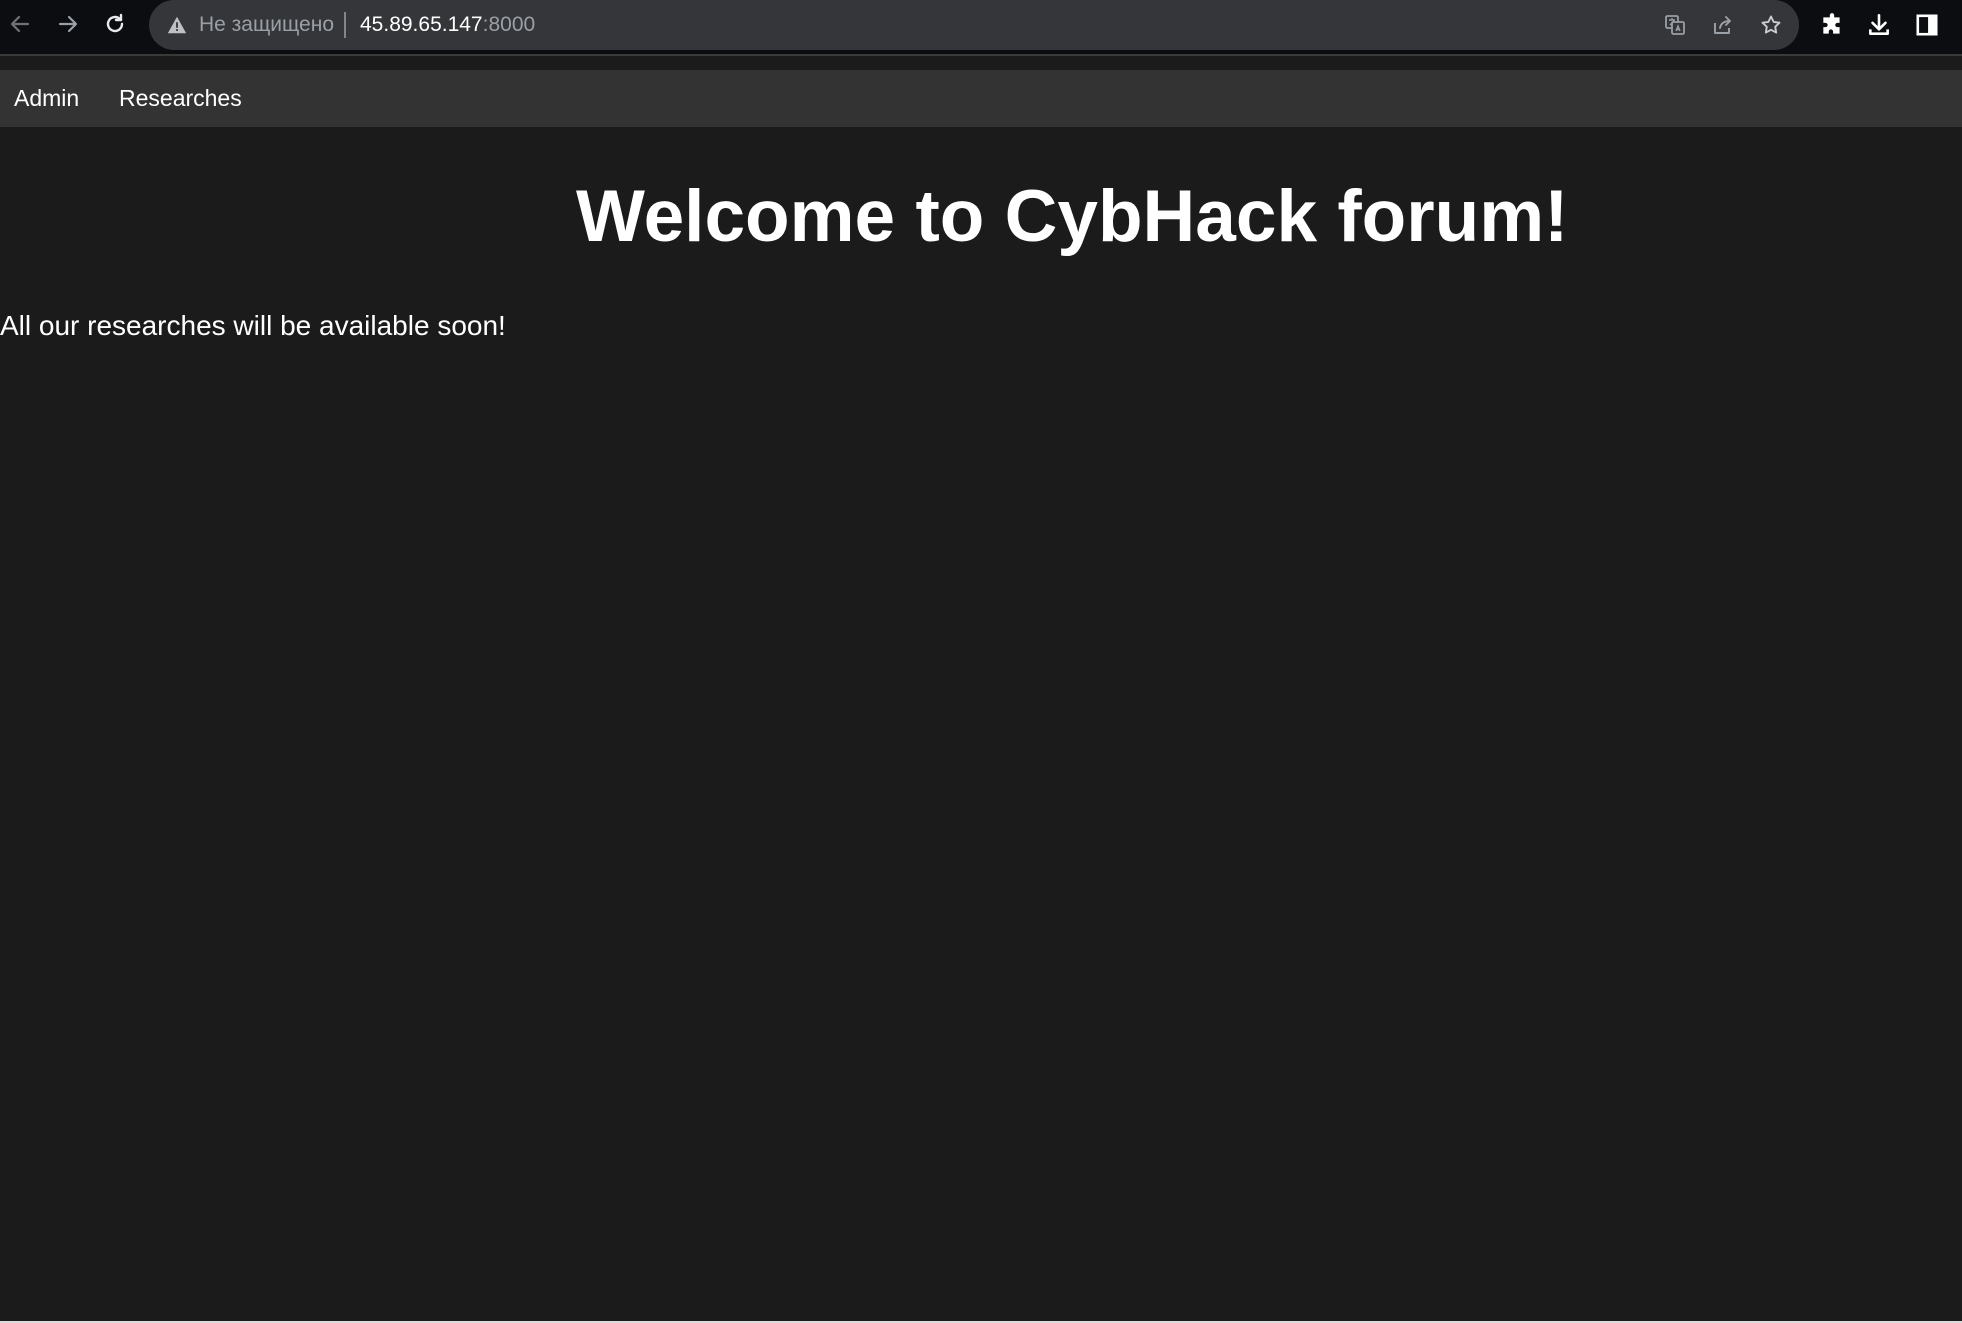  What do you see at coordinates (46, 98) in the screenshot?
I see `nav-link-admin: Admin` at bounding box center [46, 98].